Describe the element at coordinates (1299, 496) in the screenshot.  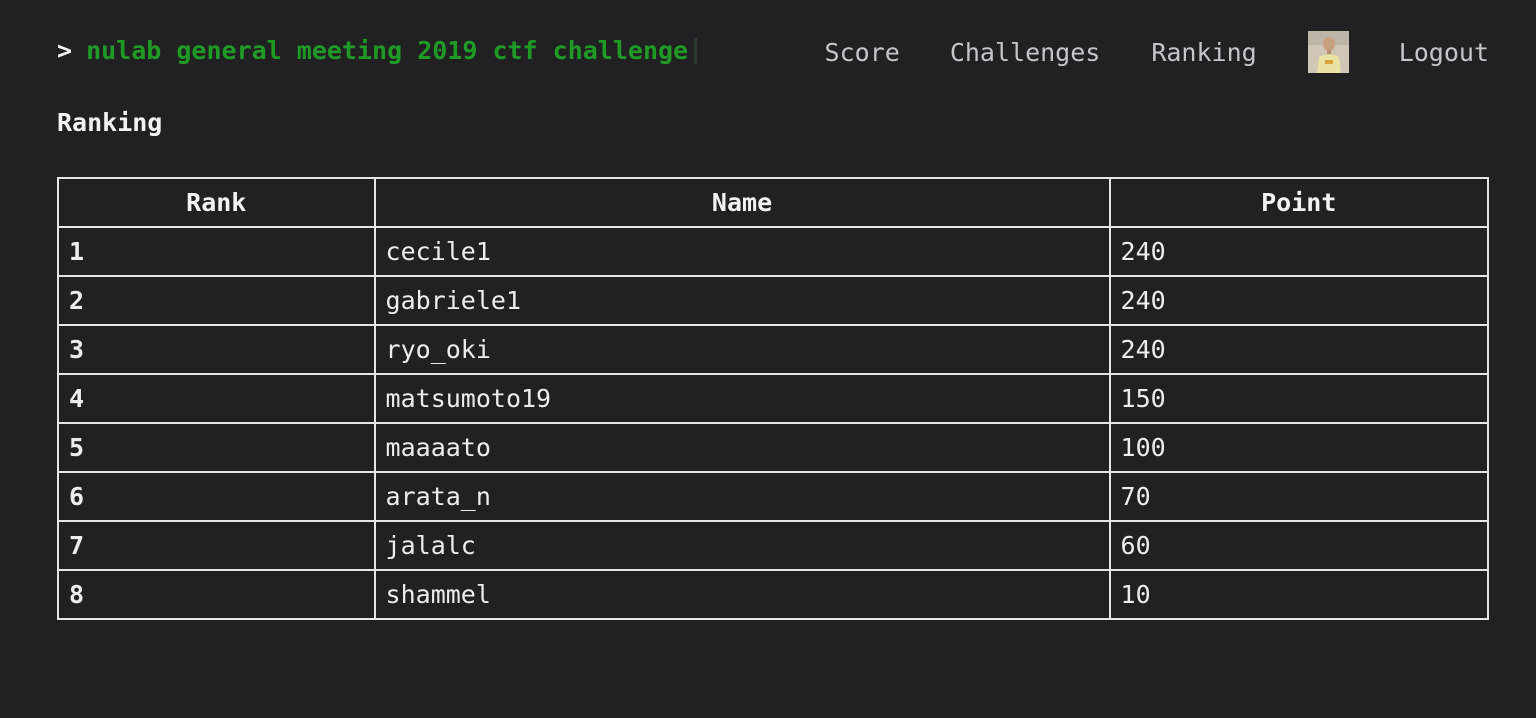
I see `point-cell: 70` at that location.